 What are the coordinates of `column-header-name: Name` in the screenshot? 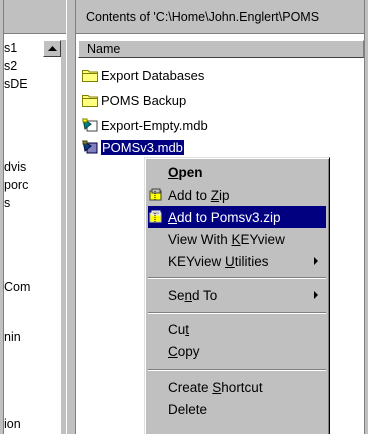 It's located at (221, 49).